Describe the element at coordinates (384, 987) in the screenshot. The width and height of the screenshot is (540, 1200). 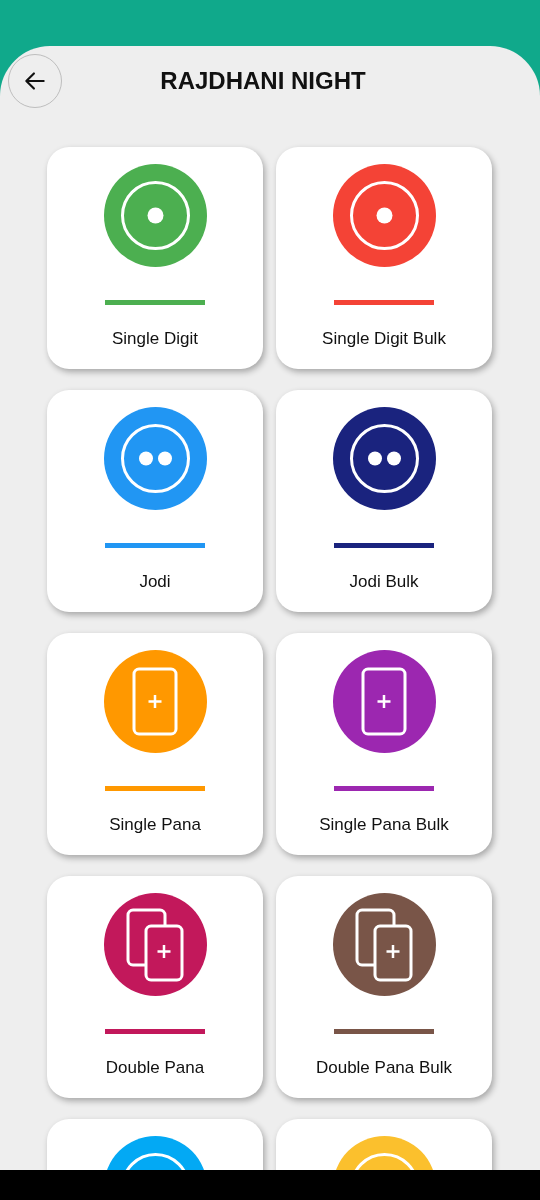
I see `game-card: Double Pana Bulk` at that location.